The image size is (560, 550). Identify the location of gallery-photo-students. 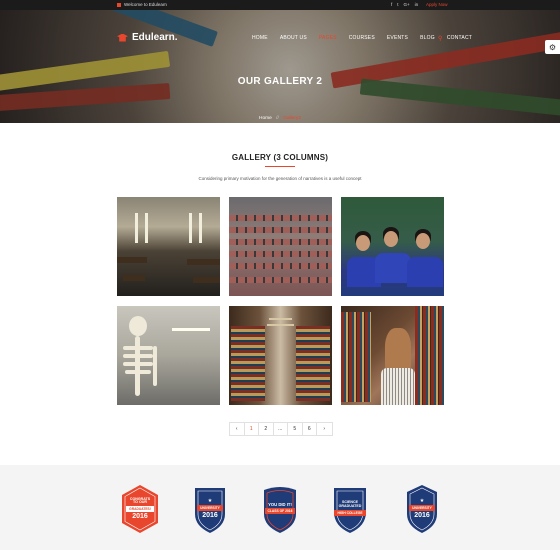
(392, 246).